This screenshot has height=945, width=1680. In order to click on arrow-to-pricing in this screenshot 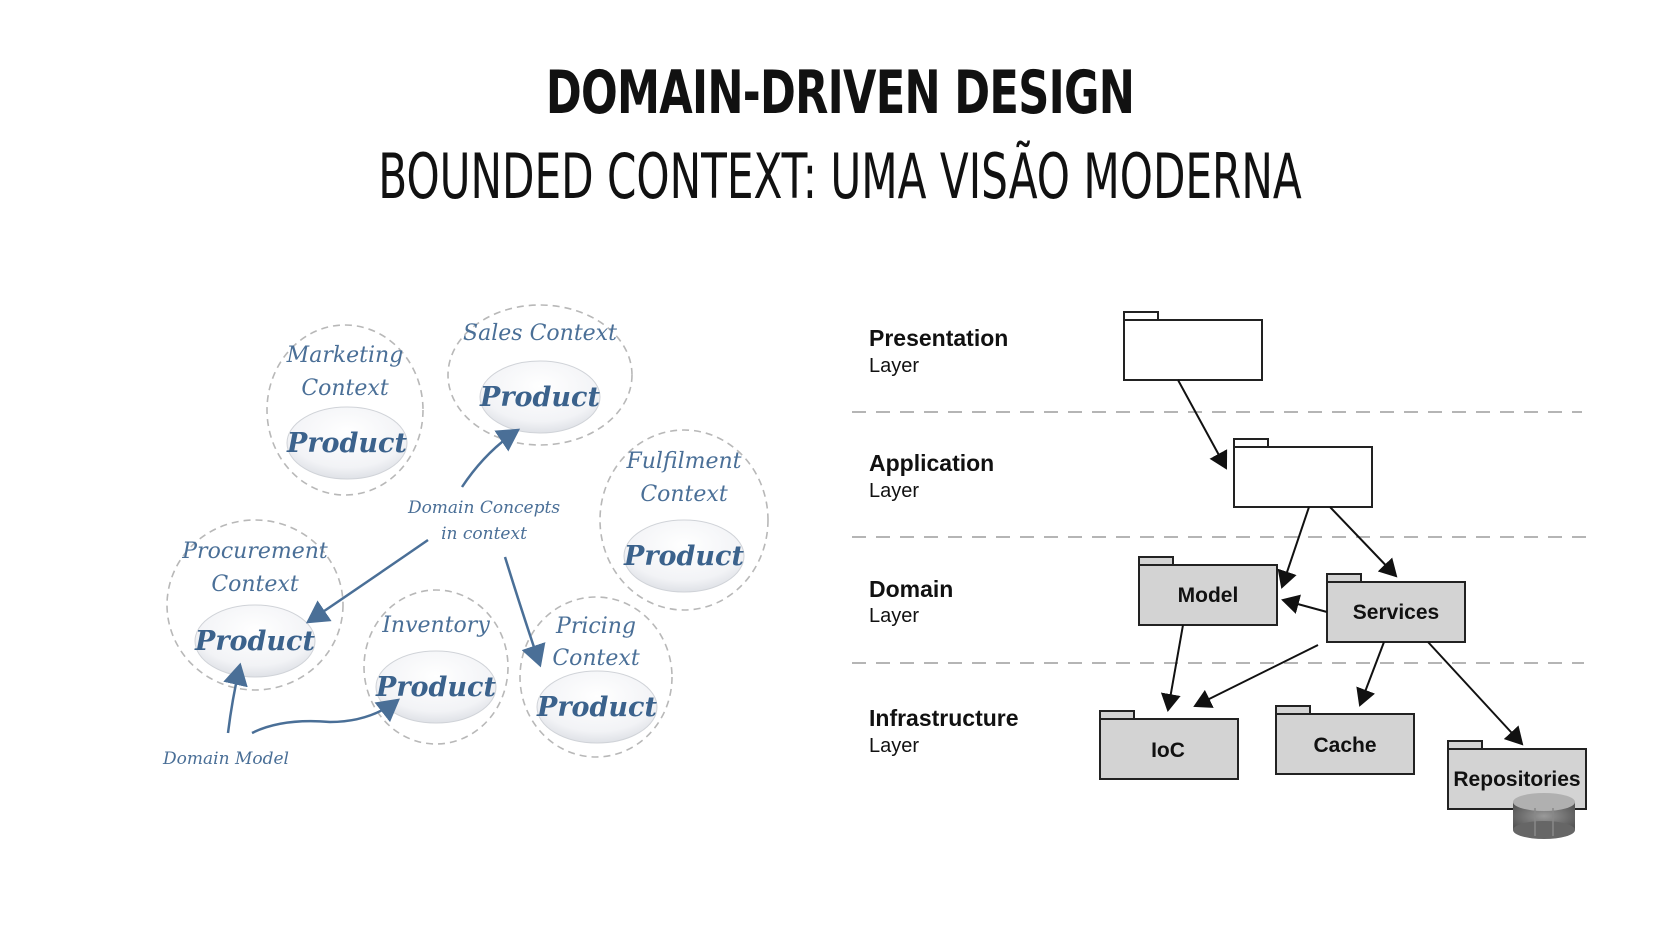, I will do `click(524, 612)`.